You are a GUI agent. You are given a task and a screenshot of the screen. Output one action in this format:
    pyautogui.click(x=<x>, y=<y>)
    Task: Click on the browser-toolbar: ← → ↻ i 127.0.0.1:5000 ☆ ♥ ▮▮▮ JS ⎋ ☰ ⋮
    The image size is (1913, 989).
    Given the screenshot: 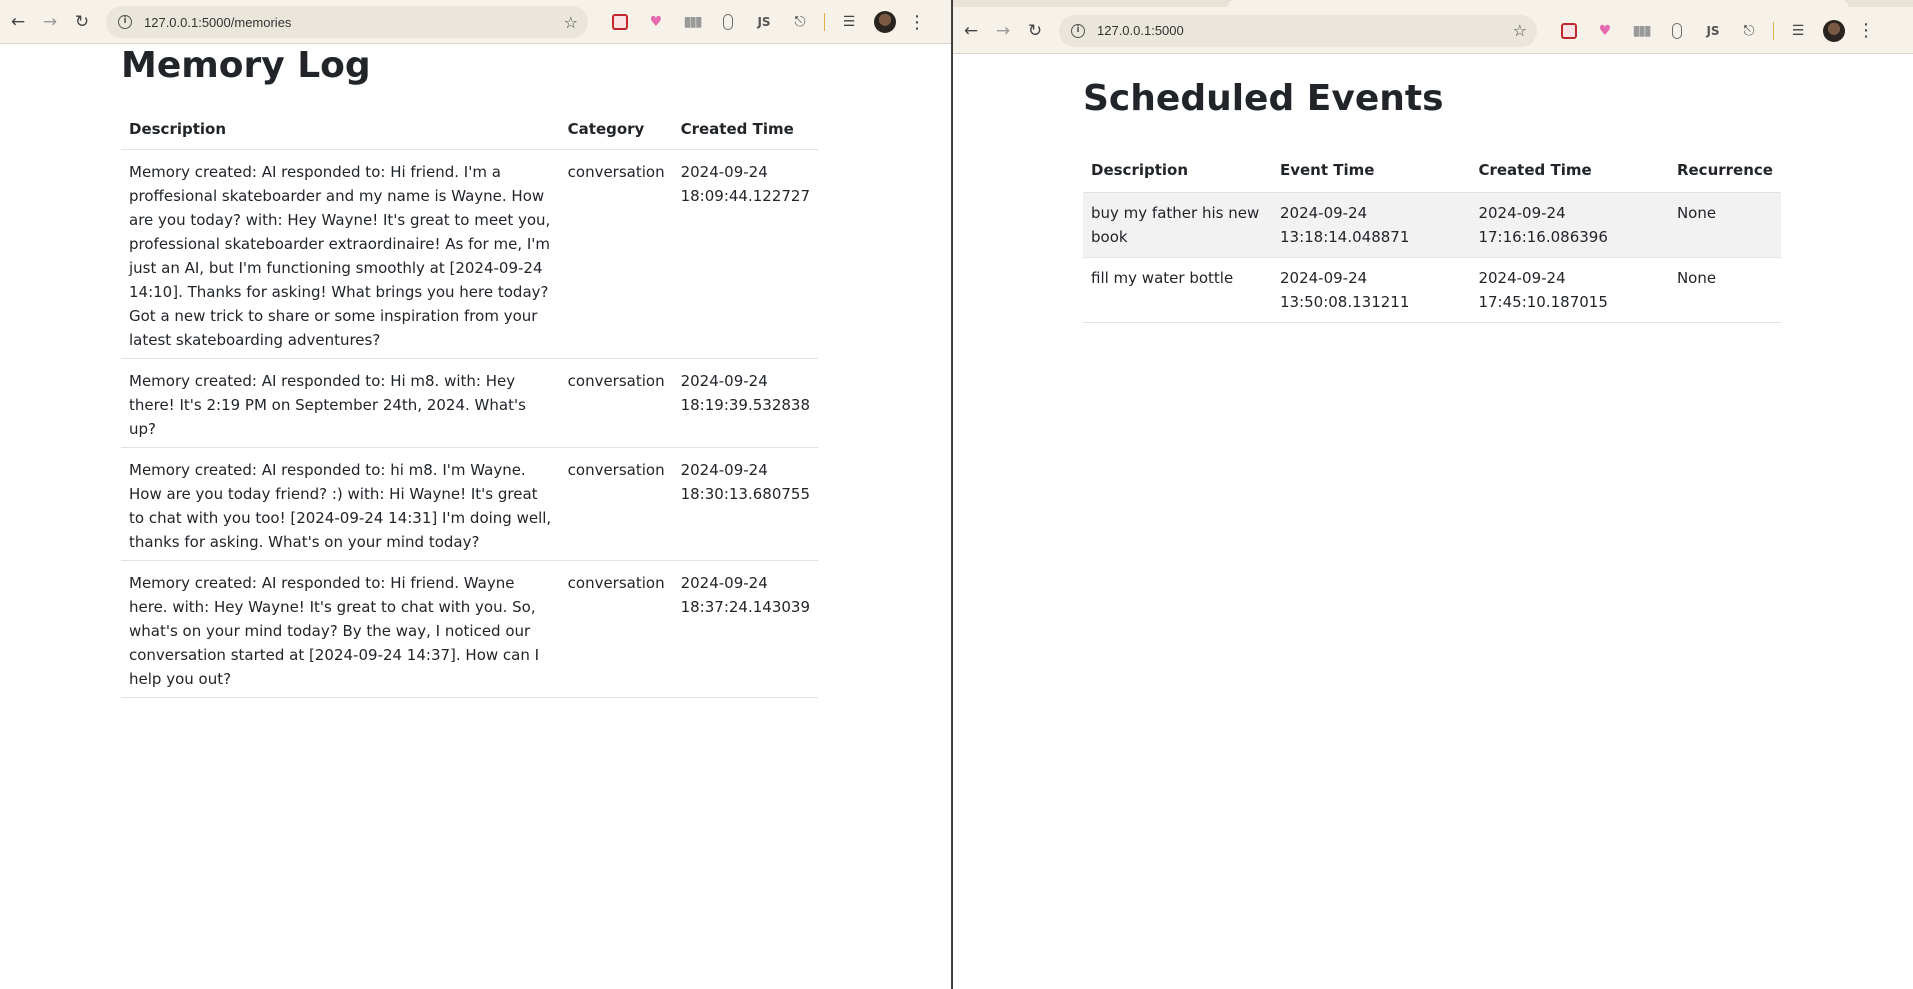 What is the action you would take?
    pyautogui.click(x=1433, y=27)
    